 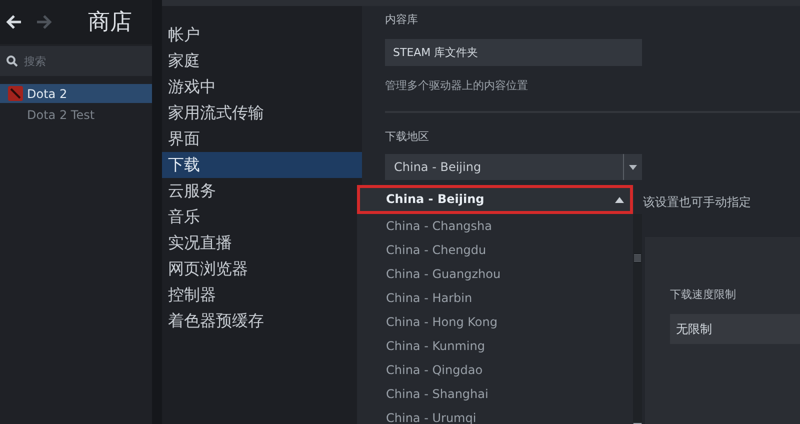 What do you see at coordinates (262, 165) in the screenshot?
I see `settings-nav-item: 下载` at bounding box center [262, 165].